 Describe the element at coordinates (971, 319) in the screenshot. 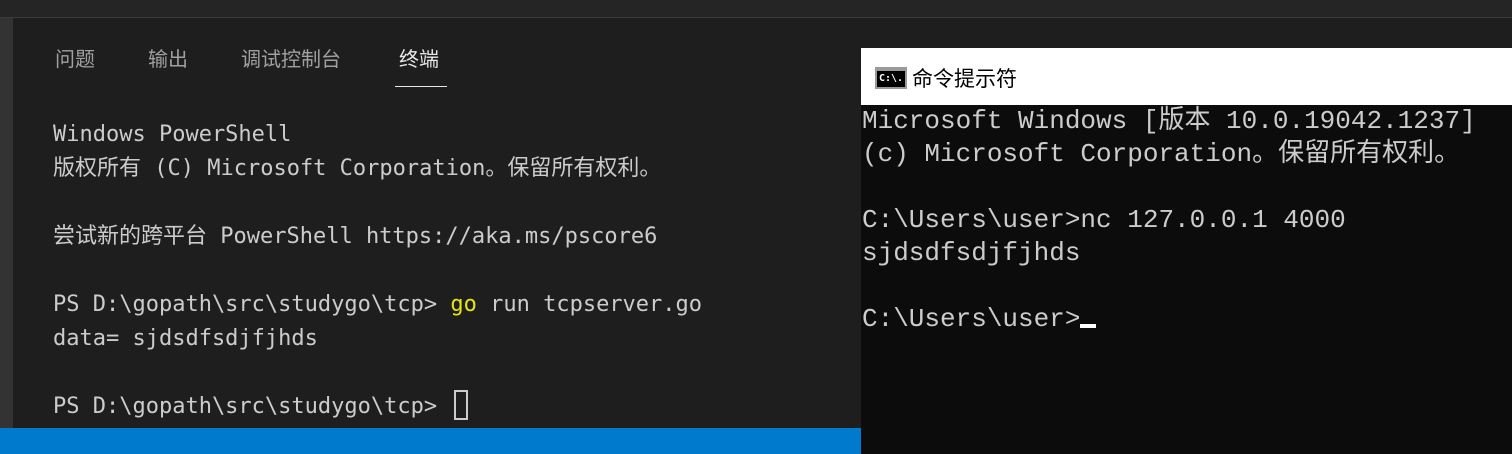

I see `console-prompt: C:\Users\user>` at that location.